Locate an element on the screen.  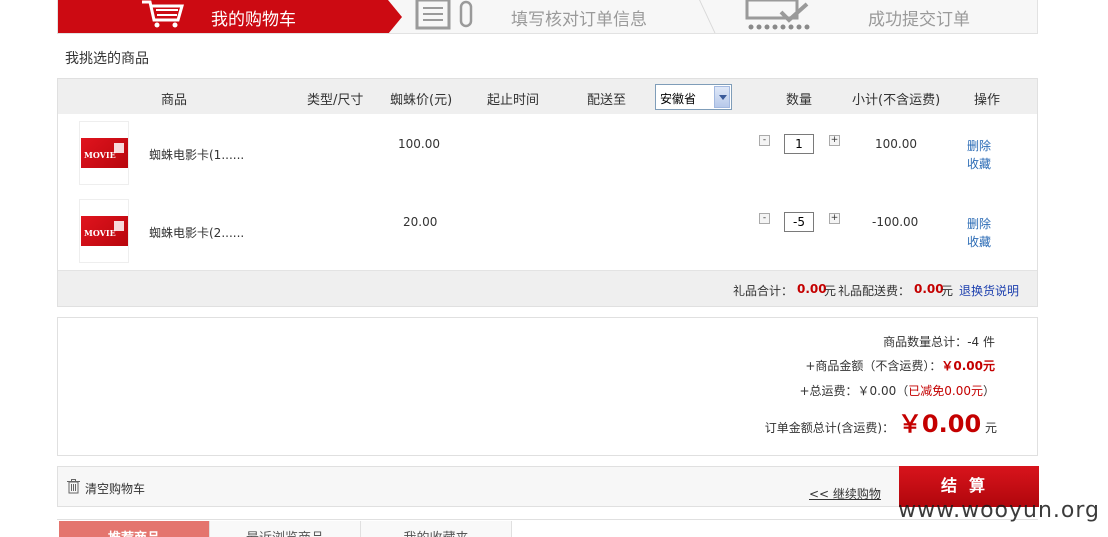
chevron-down-icon is located at coordinates (722, 97).